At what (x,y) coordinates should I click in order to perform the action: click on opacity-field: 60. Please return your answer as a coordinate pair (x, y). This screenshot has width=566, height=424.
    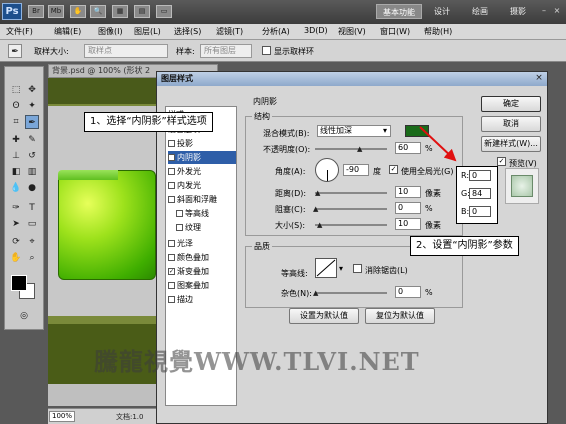
    Looking at the image, I should click on (408, 148).